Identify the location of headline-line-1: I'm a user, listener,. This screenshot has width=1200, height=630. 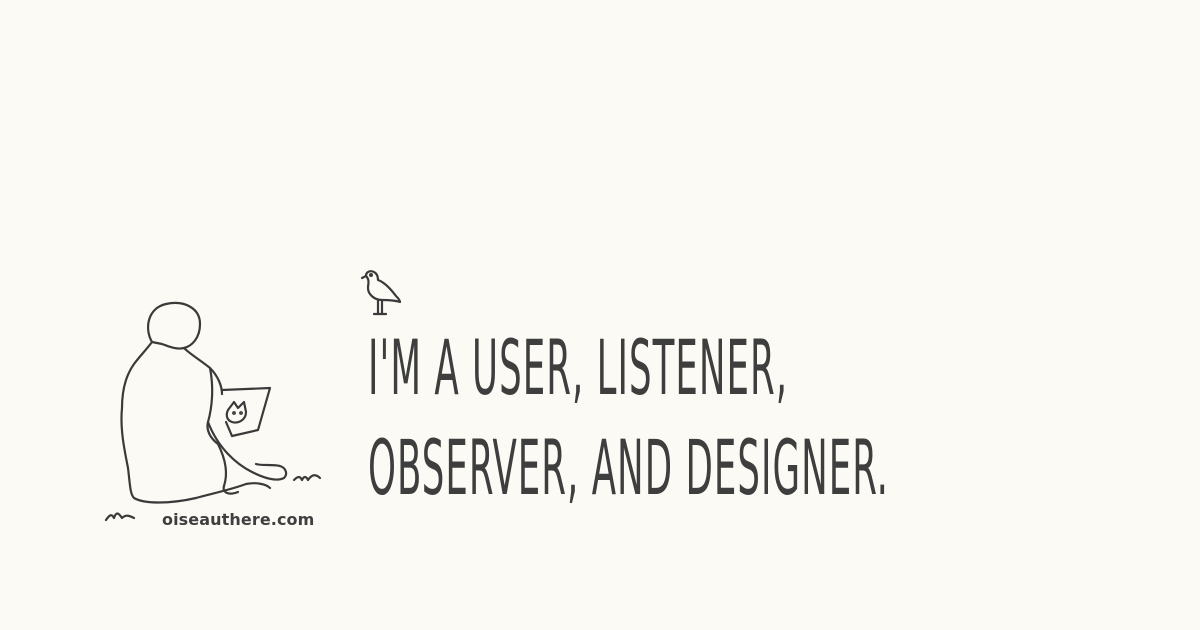
(578, 367).